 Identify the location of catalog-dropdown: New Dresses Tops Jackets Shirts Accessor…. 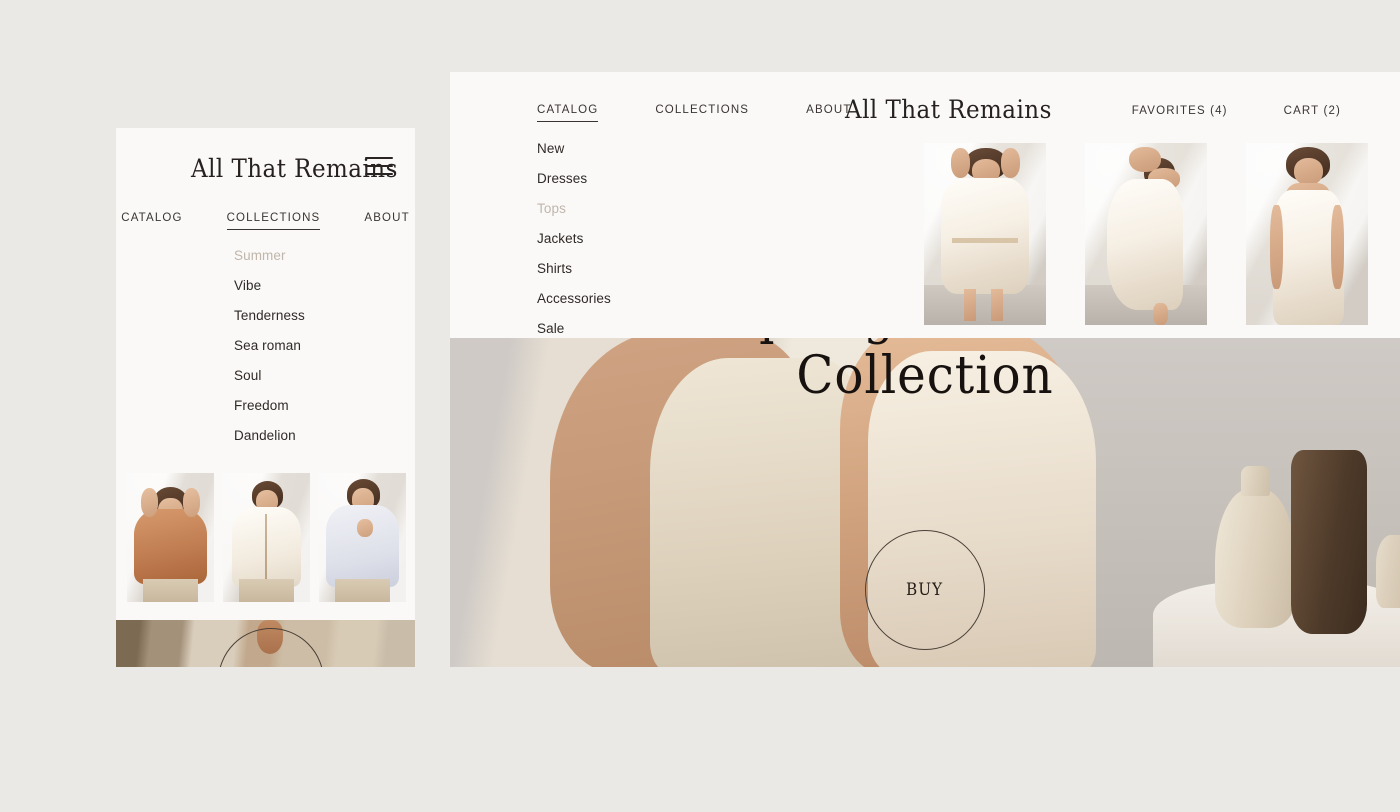
(574, 238).